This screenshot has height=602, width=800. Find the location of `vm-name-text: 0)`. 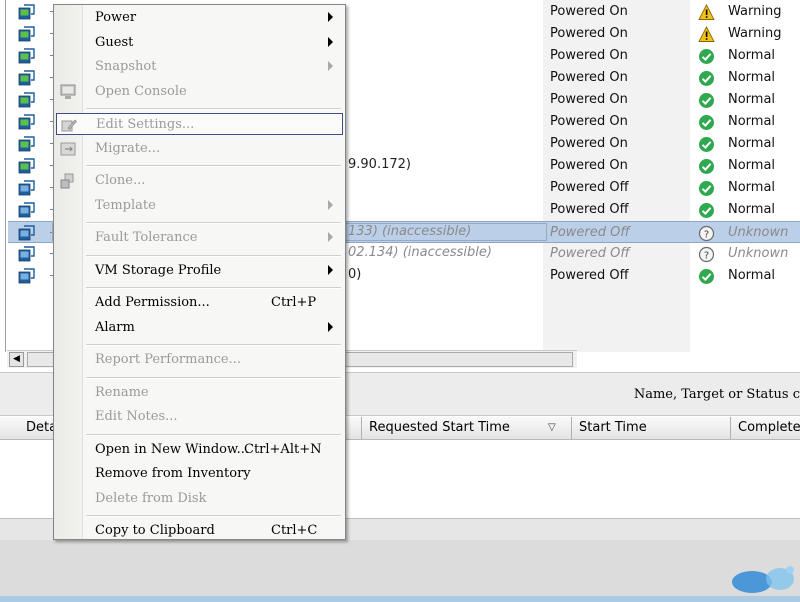

vm-name-text: 0) is located at coordinates (355, 274).